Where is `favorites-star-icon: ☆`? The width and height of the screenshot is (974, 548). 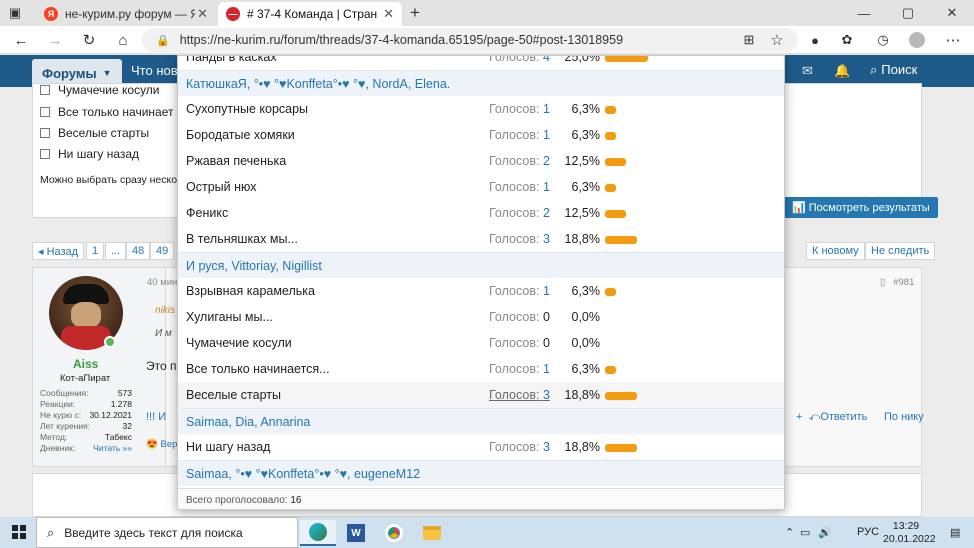
favorites-star-icon: ☆ is located at coordinates (777, 40).